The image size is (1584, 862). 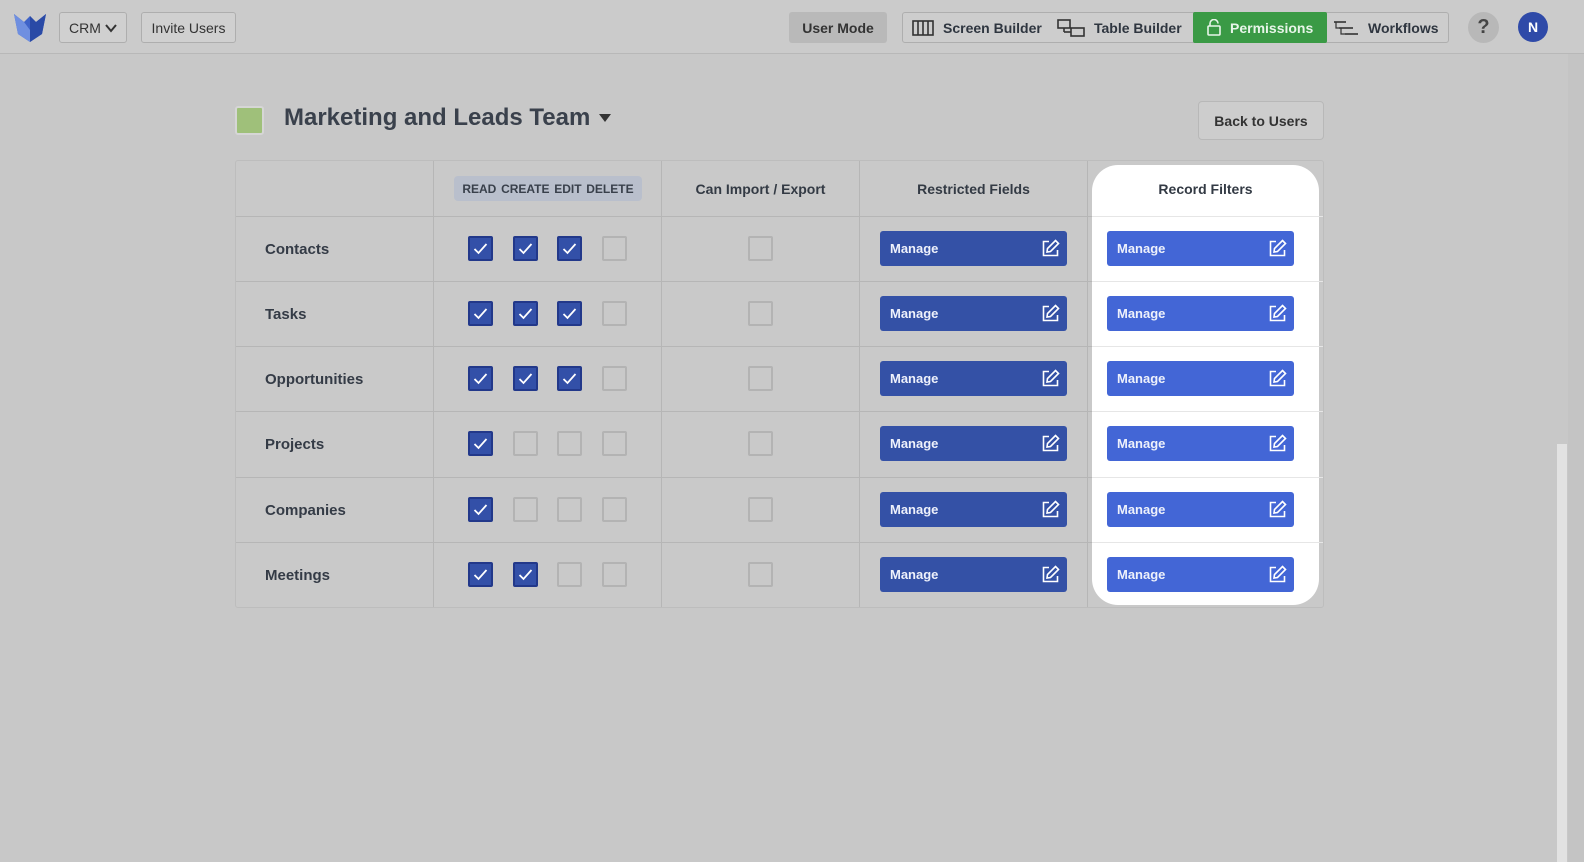 I want to click on restricted-fields-manage-button-projects: Manage, so click(x=973, y=443).